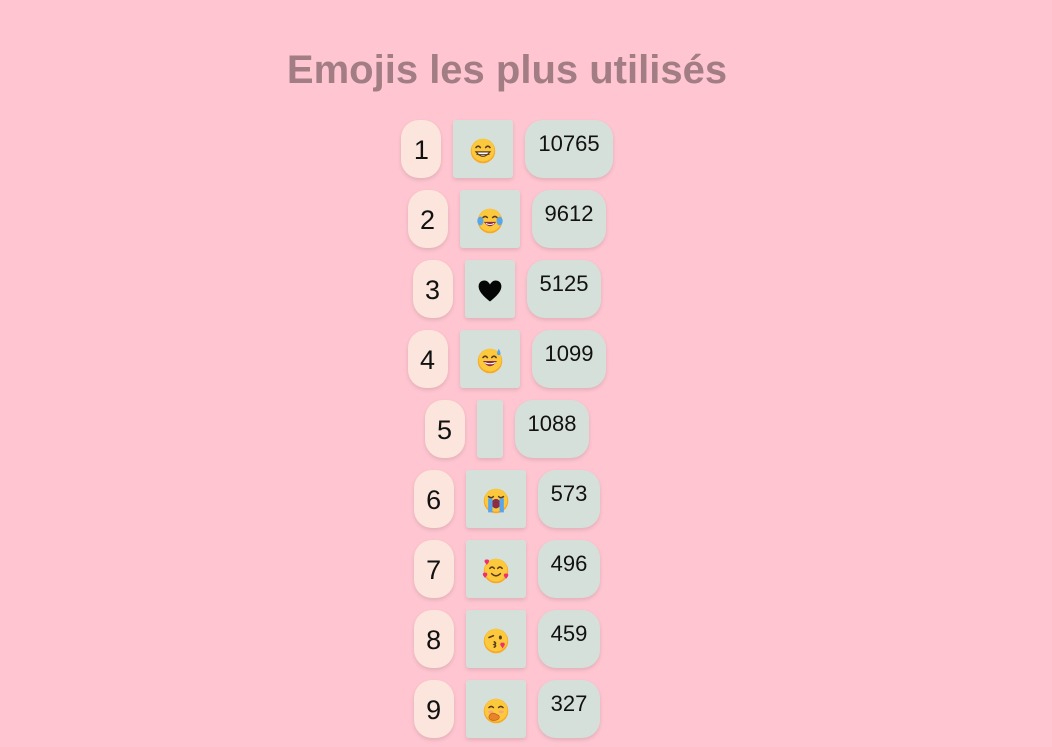 The image size is (1052, 747). What do you see at coordinates (569, 149) in the screenshot?
I see `usage-count: 10765` at bounding box center [569, 149].